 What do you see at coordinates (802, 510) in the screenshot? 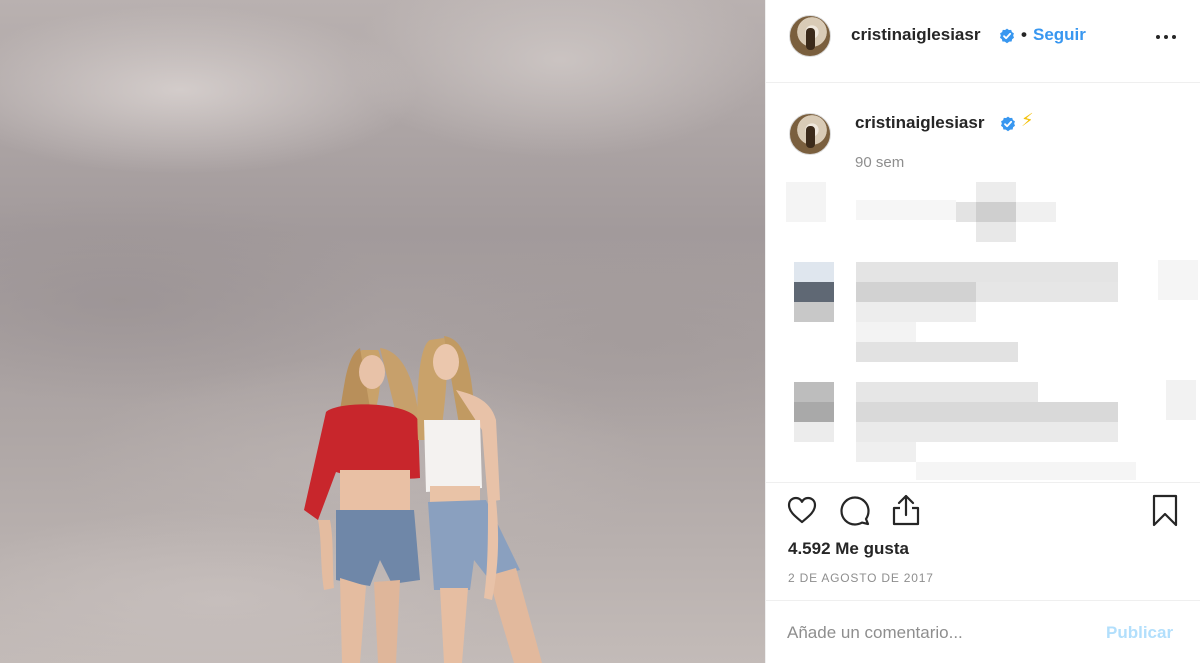
I see `heart-icon` at bounding box center [802, 510].